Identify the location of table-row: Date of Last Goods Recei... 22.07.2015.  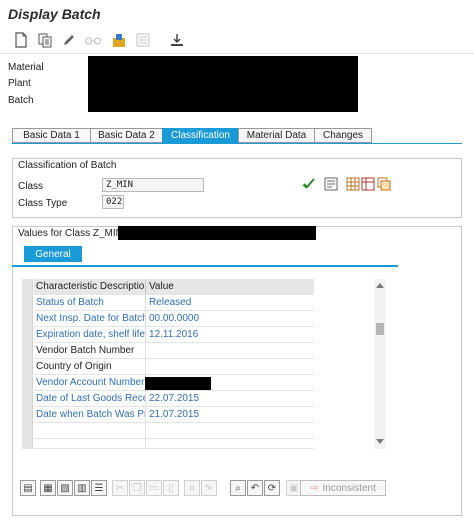
(174, 399).